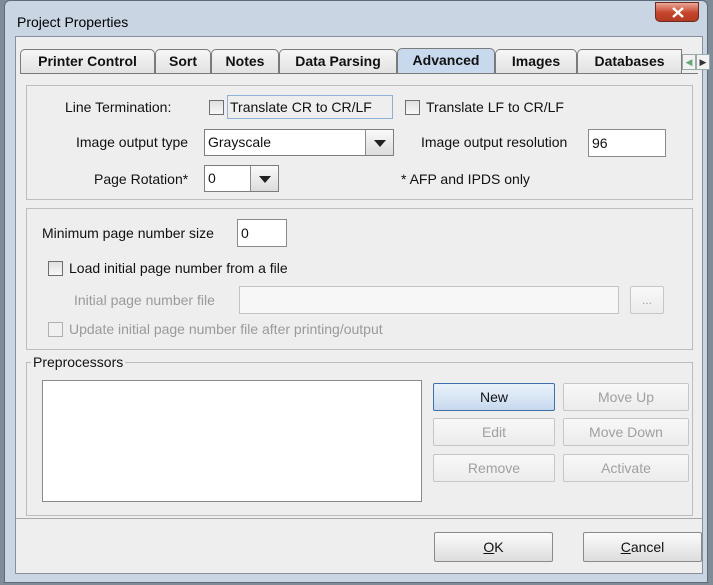 The height and width of the screenshot is (585, 713). What do you see at coordinates (495, 107) in the screenshot?
I see `lf-to-crlf-label: Translate LF to CR/LF` at bounding box center [495, 107].